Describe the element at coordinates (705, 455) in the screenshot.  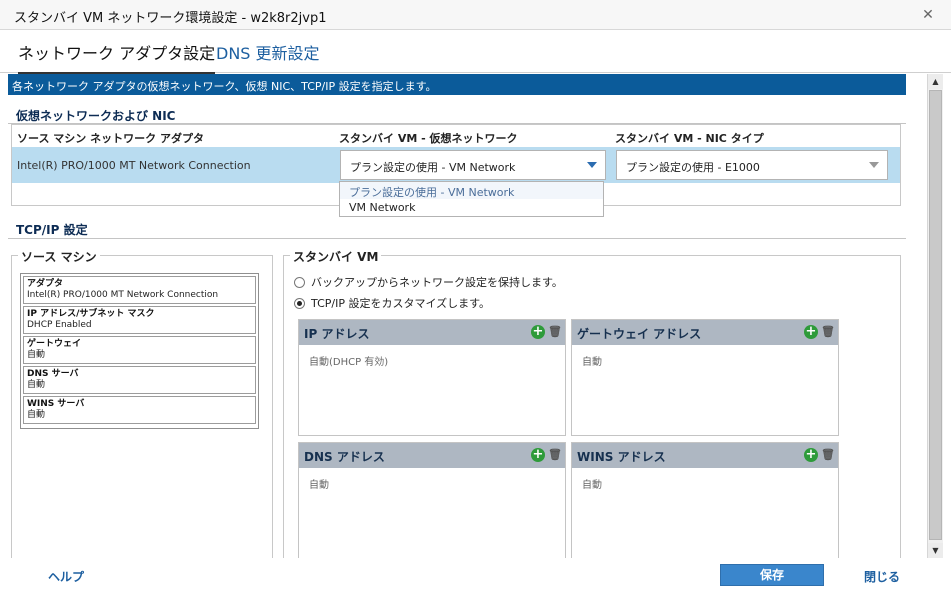
I see `panel-header: WINS アドレス + 🗑` at that location.